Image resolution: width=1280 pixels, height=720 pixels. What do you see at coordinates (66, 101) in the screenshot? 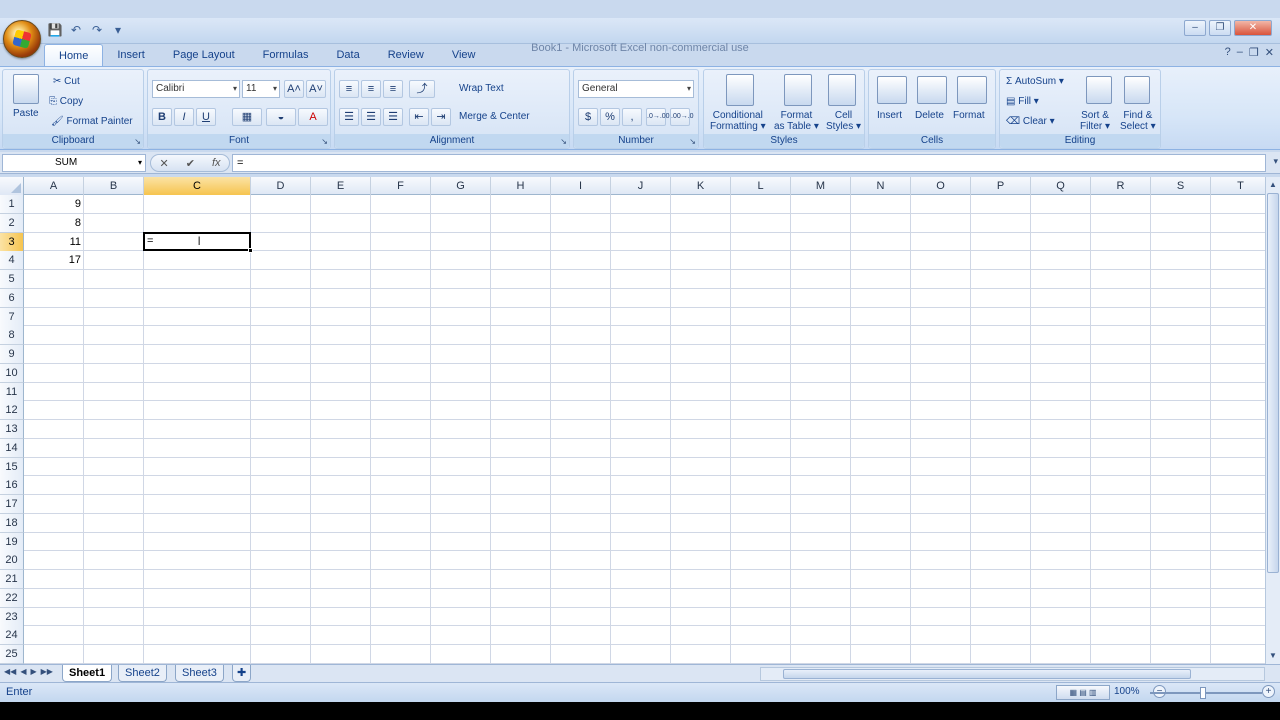
I see `copy-button: ⎘ Copy` at bounding box center [66, 101].